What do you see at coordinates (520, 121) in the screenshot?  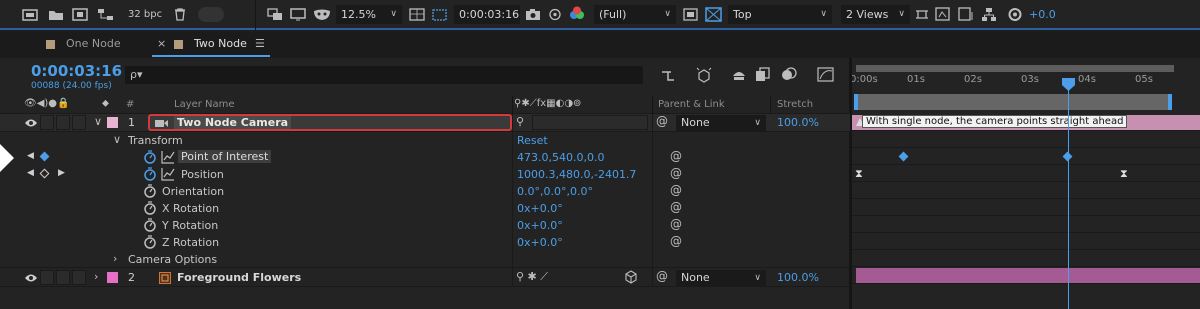 I see `shy-switch-icon: ⚲` at bounding box center [520, 121].